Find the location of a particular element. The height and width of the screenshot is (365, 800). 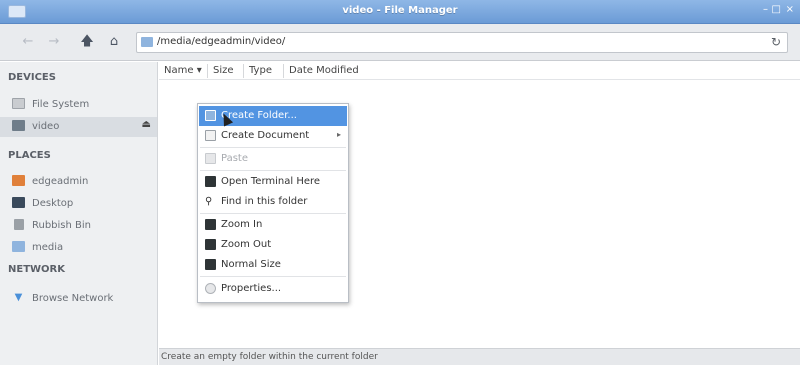

sidebar-item-label: Browse Network is located at coordinates (73, 298).